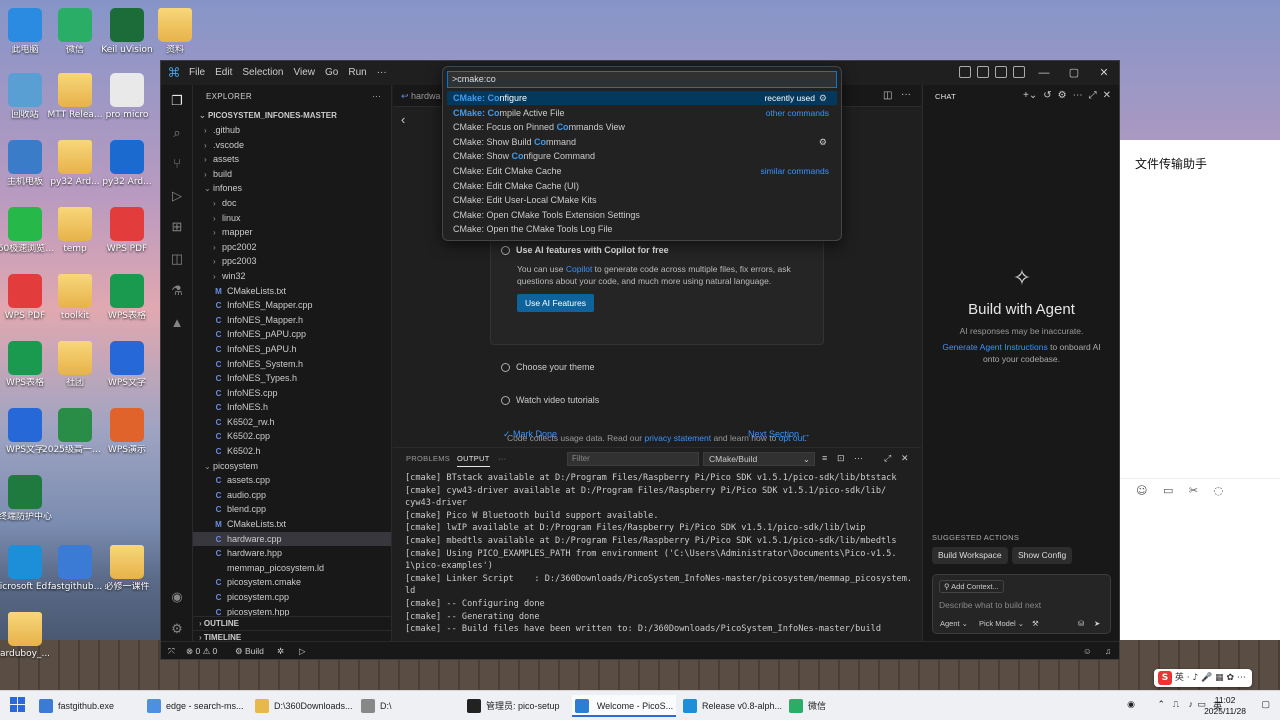 The width and height of the screenshot is (1280, 720). Describe the element at coordinates (1108, 651) in the screenshot. I see `notifications-bell-icon: ♫` at that location.